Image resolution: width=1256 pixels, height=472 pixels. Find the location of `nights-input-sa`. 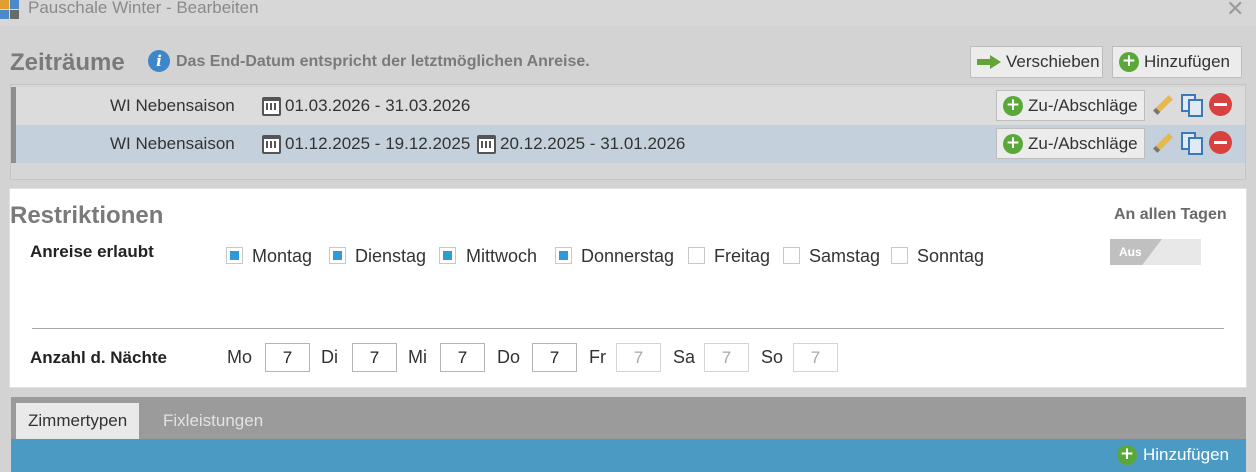

nights-input-sa is located at coordinates (726, 357).